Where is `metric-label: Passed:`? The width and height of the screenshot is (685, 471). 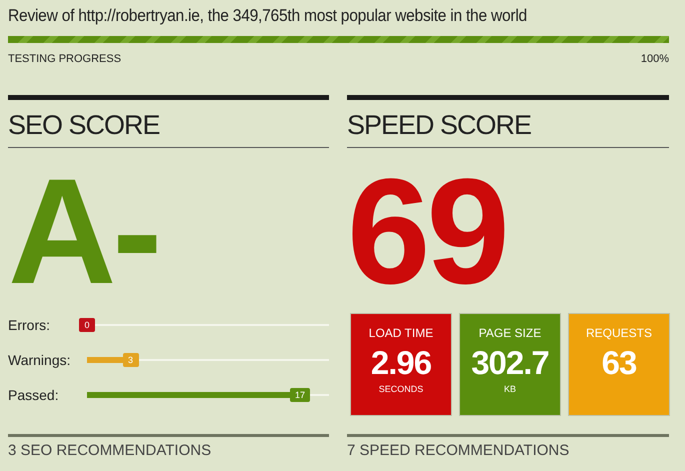 metric-label: Passed: is located at coordinates (34, 395).